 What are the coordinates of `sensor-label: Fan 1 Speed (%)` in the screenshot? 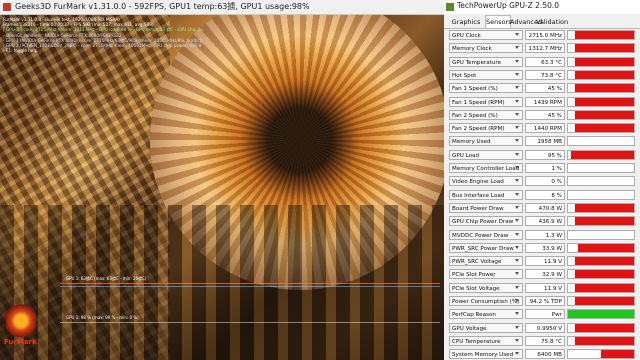 It's located at (486, 88).